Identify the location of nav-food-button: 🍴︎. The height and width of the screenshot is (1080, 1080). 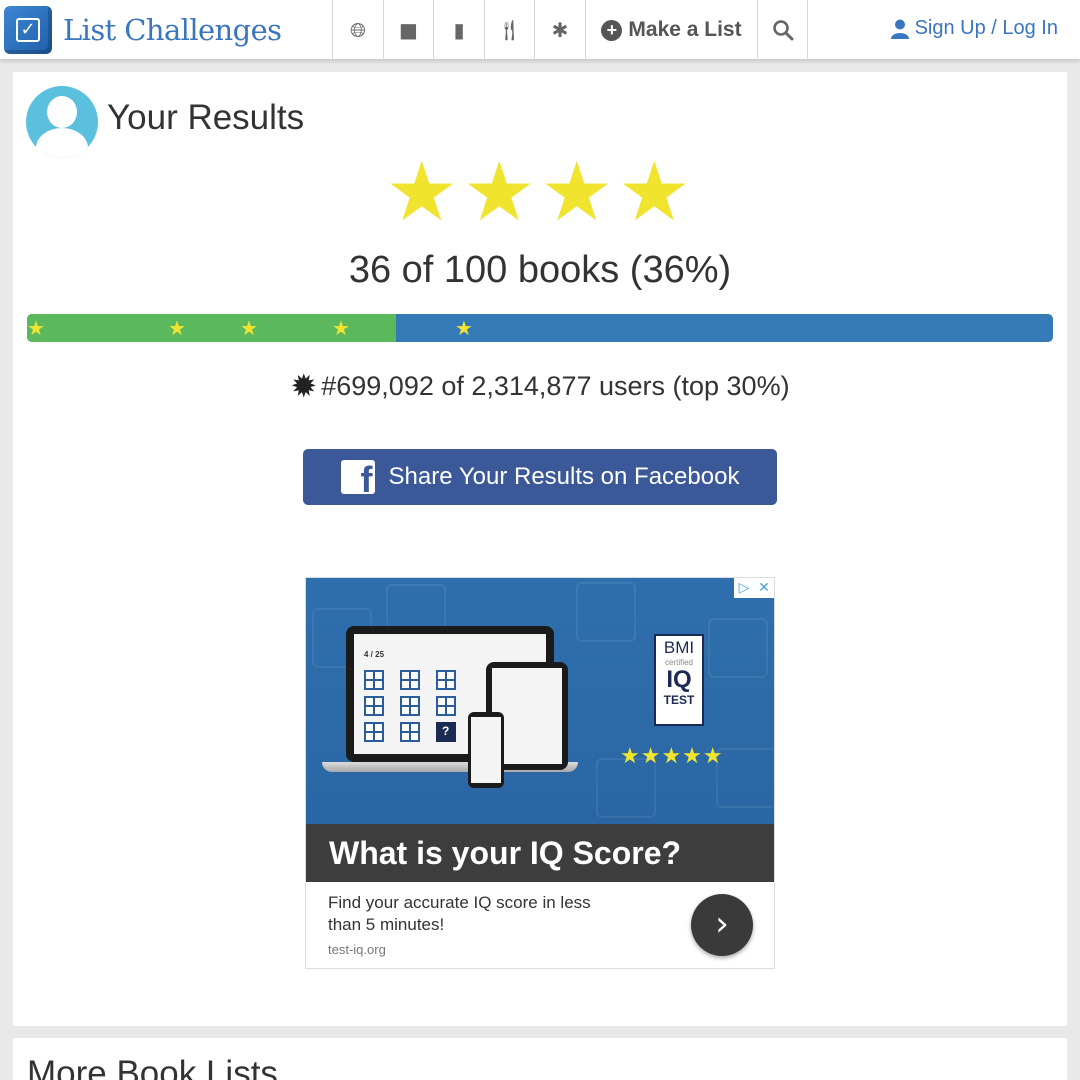
(509, 30).